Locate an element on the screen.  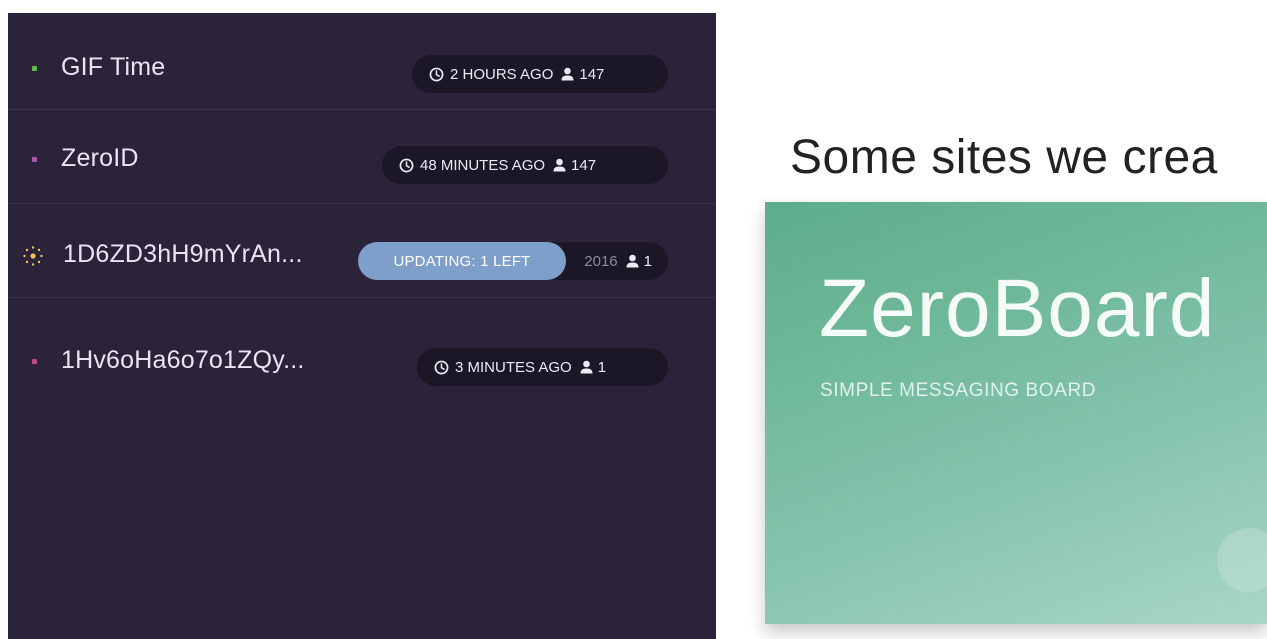
updating-status-pill: UPDATING: 1 LEFT is located at coordinates (462, 261).